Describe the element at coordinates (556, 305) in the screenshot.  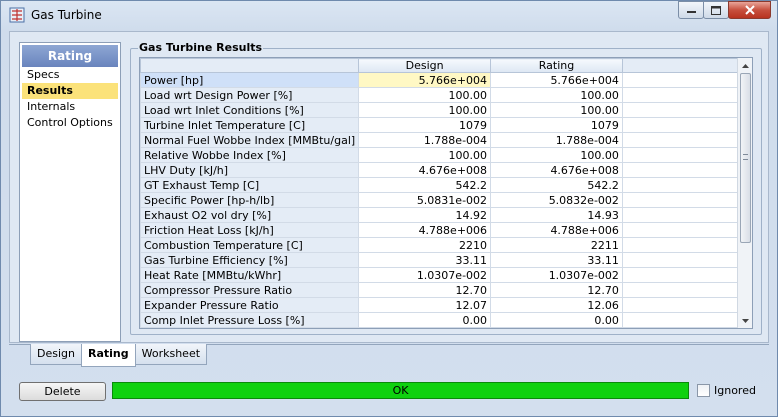
I see `rating-value-cell: 12.06` at that location.